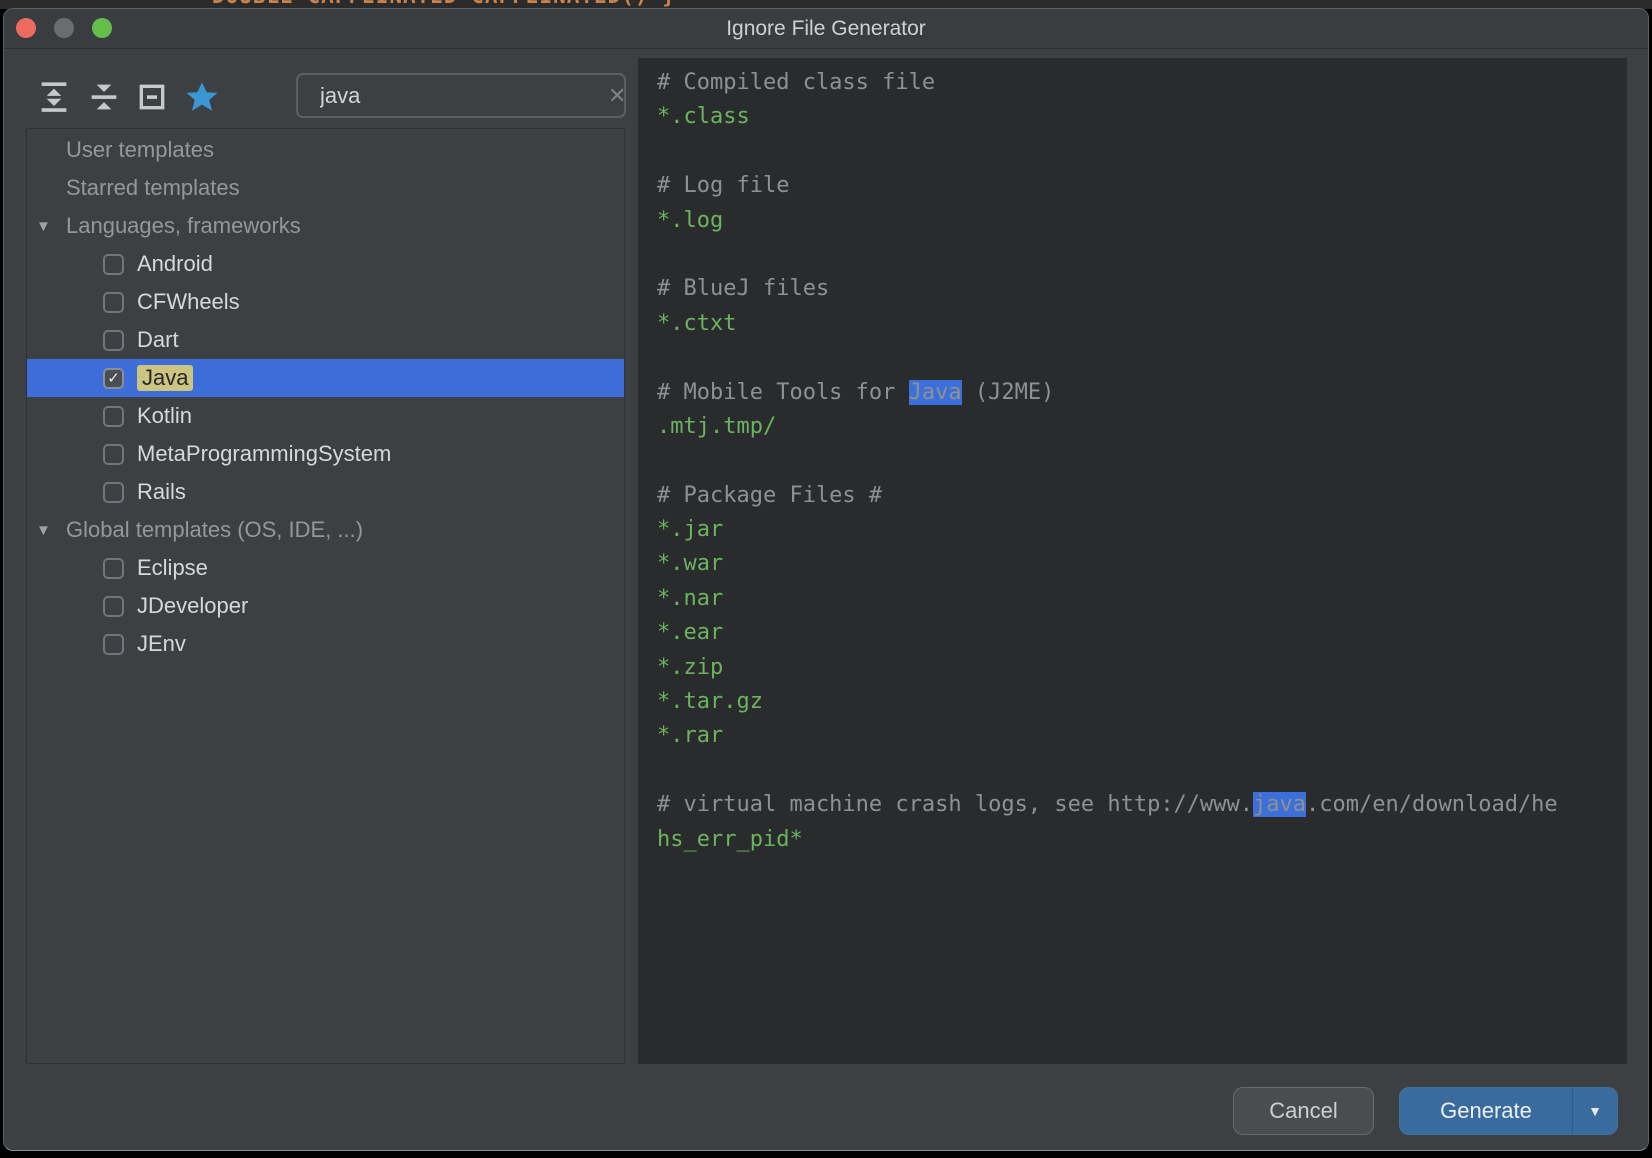  Describe the element at coordinates (102, 28) in the screenshot. I see `zoom-window-button` at that location.